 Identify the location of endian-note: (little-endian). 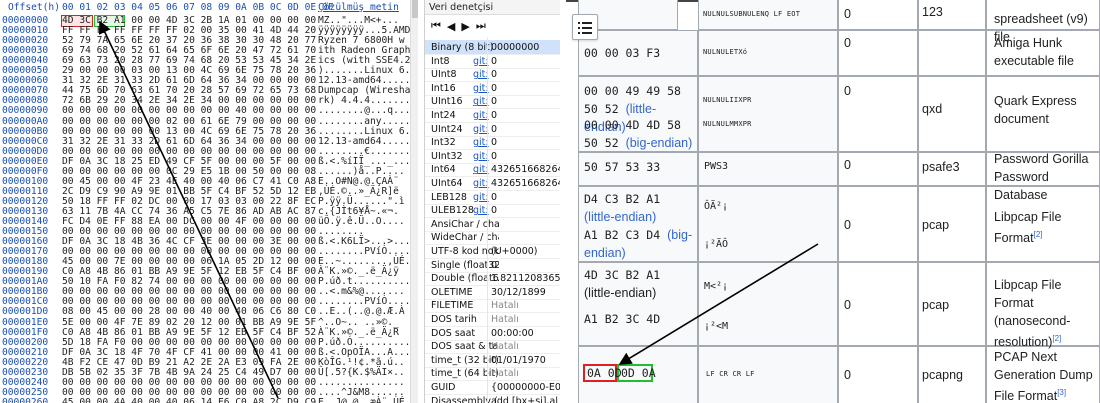
(620, 293).